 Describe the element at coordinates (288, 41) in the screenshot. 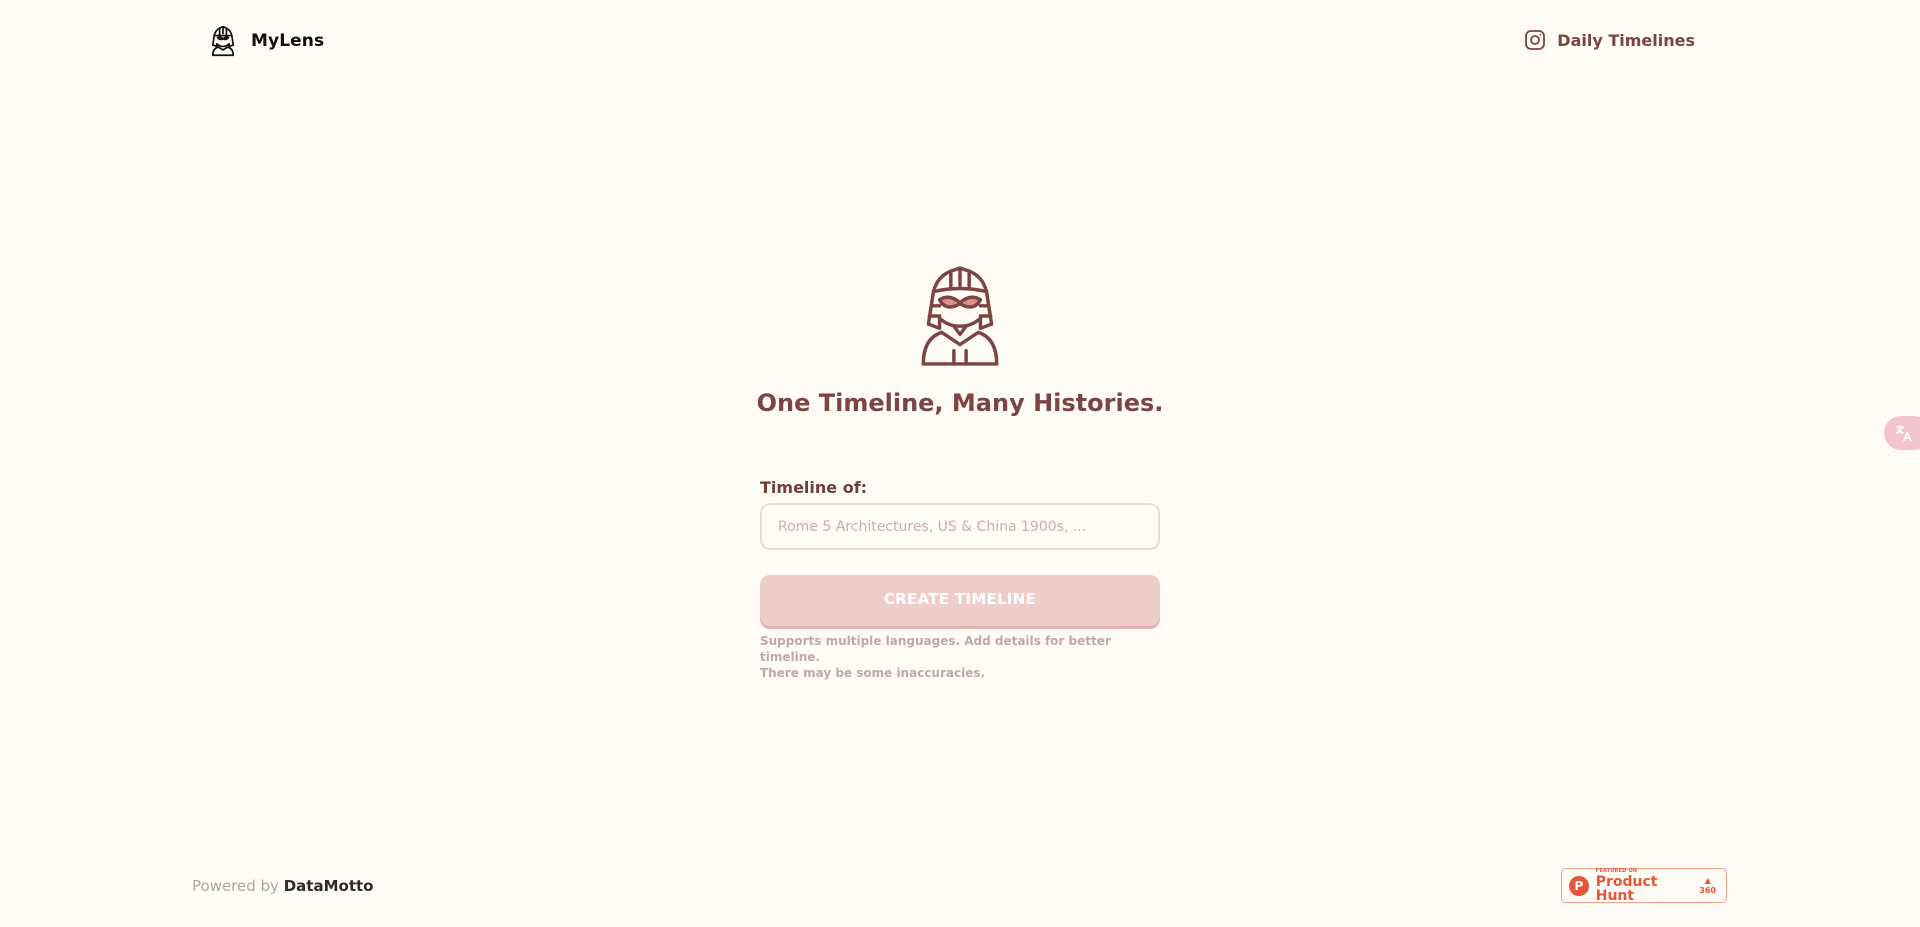

I see `brand-name: MyLens` at that location.